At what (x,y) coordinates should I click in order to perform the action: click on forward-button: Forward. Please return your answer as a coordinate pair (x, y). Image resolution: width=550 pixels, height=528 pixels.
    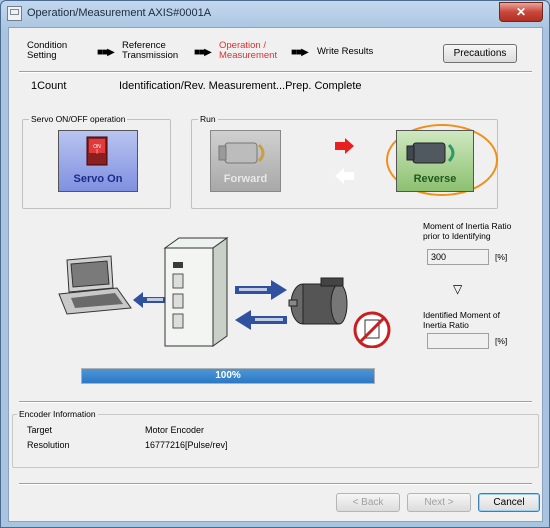
    Looking at the image, I should click on (245, 161).